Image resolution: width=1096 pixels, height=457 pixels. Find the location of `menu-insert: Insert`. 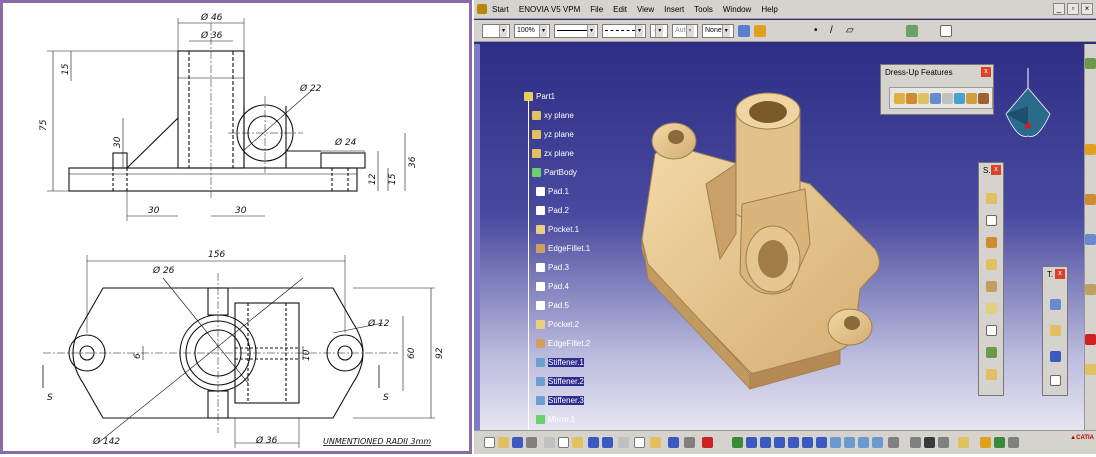

menu-insert: Insert is located at coordinates (674, 9).